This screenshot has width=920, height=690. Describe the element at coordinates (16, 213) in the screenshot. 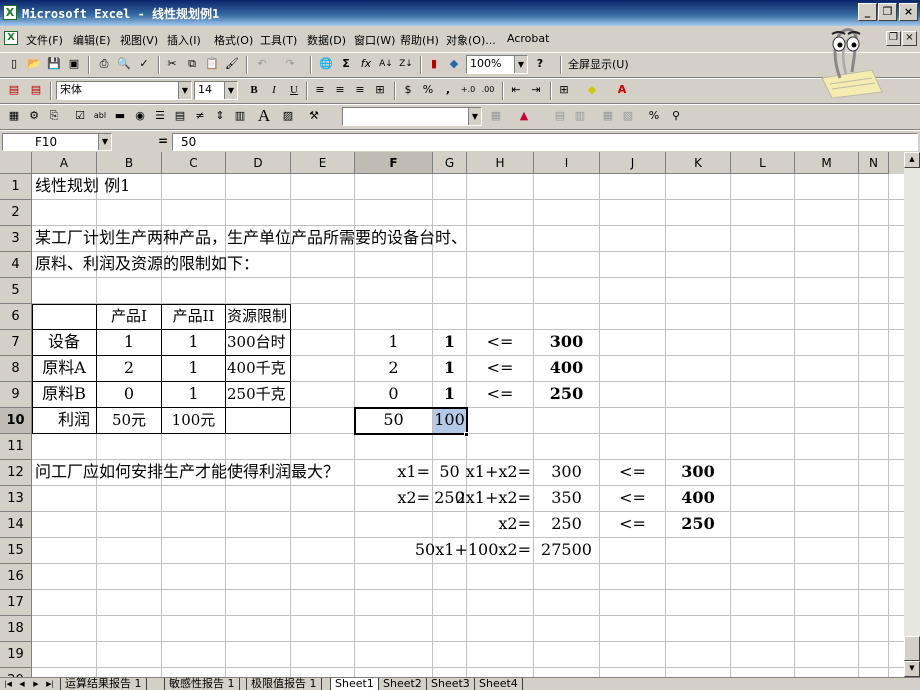

I see `row-header: 2` at that location.